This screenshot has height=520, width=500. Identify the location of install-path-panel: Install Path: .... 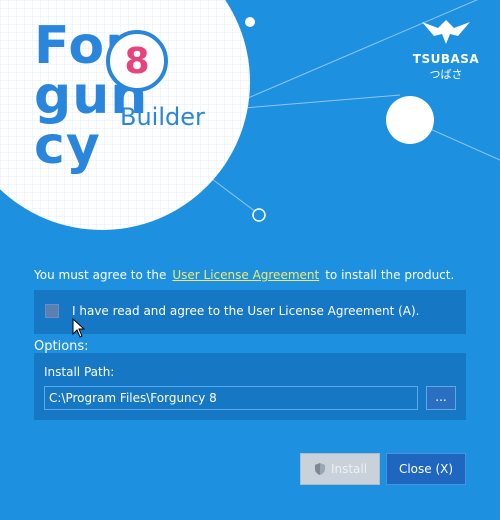
(250, 386).